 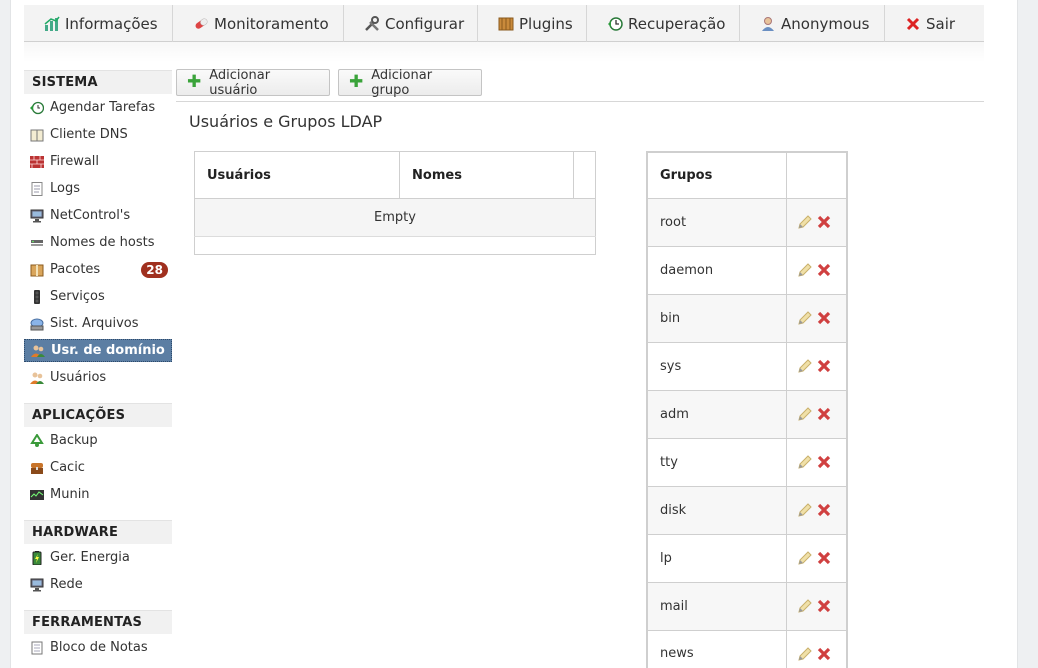 I want to click on users-table: Usuários Nomes Empty, so click(x=395, y=203).